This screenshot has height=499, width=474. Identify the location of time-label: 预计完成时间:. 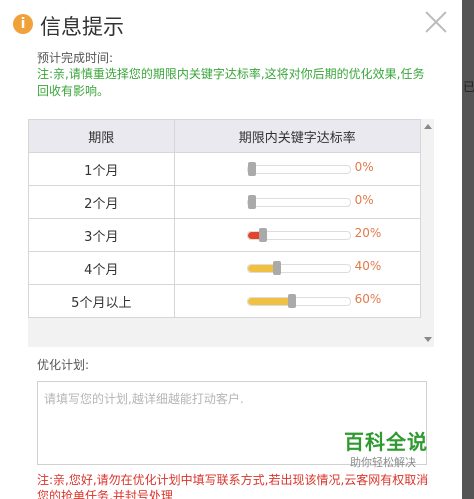
(75, 58).